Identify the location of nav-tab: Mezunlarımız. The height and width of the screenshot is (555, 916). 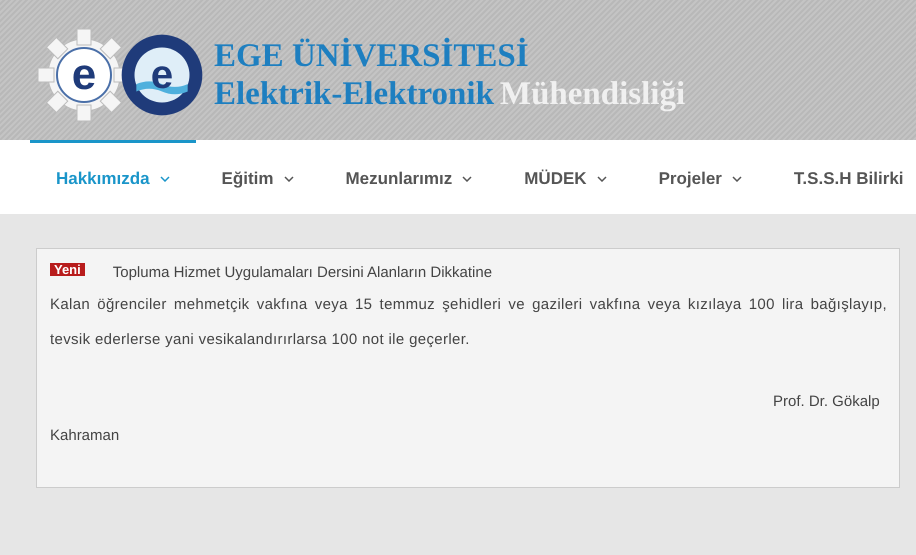
(409, 177).